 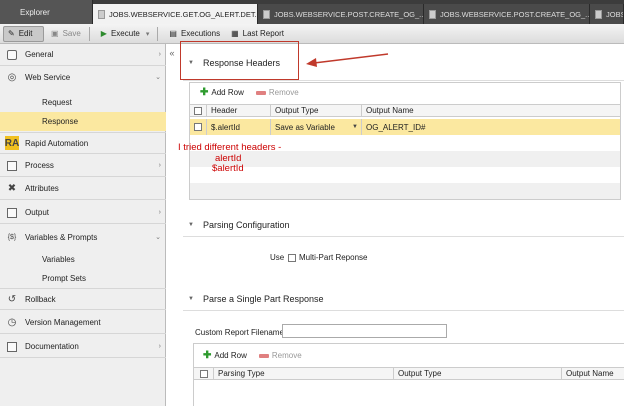 What do you see at coordinates (42, 188) in the screenshot?
I see `sidebar-item-label: Attributes` at bounding box center [42, 188].